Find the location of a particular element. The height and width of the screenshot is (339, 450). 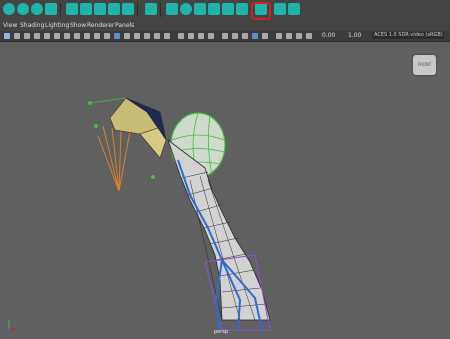

colorspace-dropdown: ACES 1.0 SDR-video (sRGB) is located at coordinates (408, 35).